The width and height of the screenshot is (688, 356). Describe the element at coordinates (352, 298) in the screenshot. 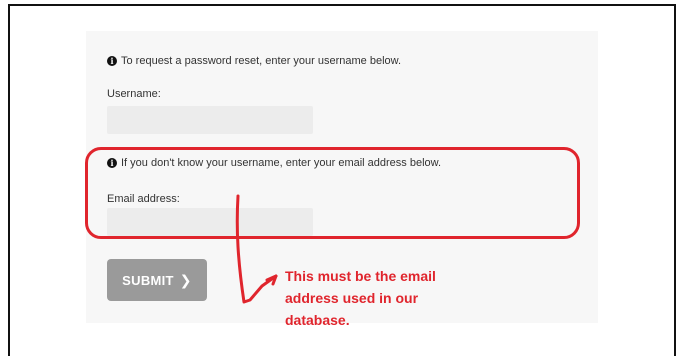

I see `annotation-line-2: address used in our` at that location.